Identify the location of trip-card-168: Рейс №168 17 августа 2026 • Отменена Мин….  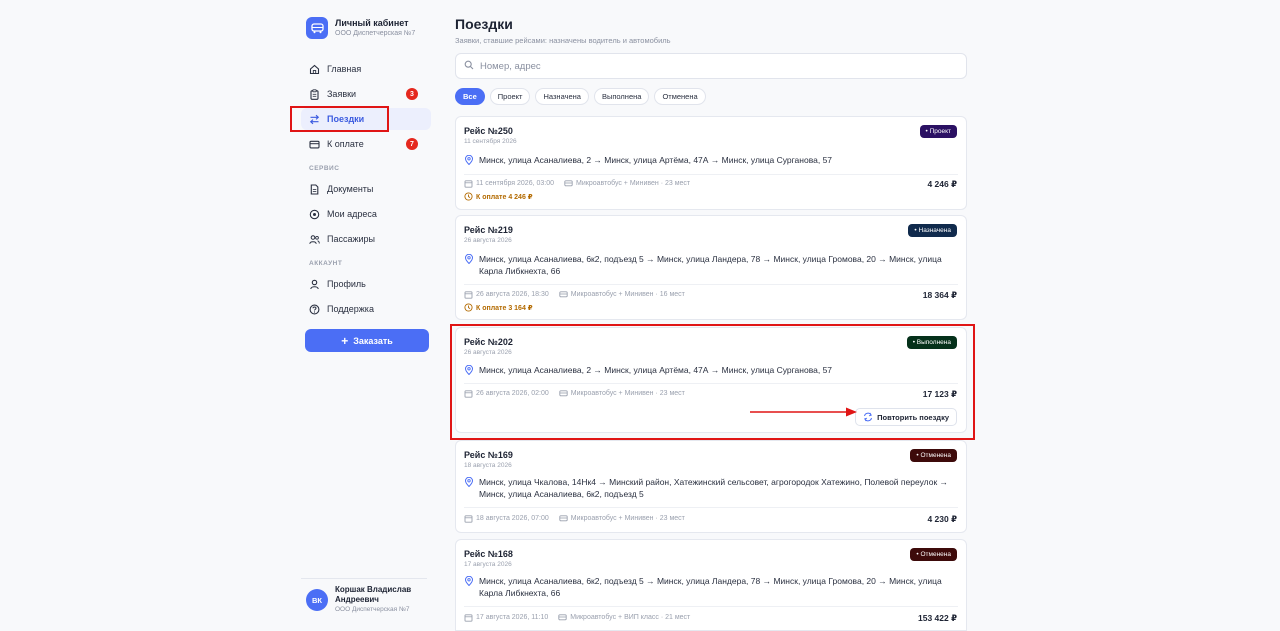
(711, 585).